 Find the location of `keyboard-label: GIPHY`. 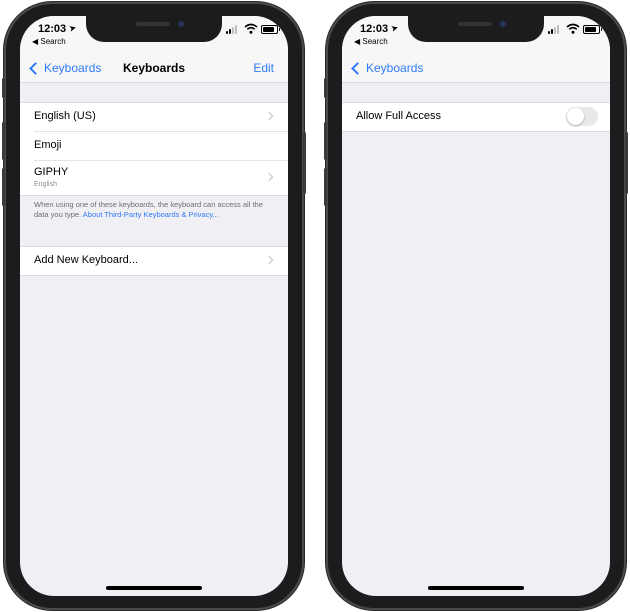

keyboard-label: GIPHY is located at coordinates (51, 172).